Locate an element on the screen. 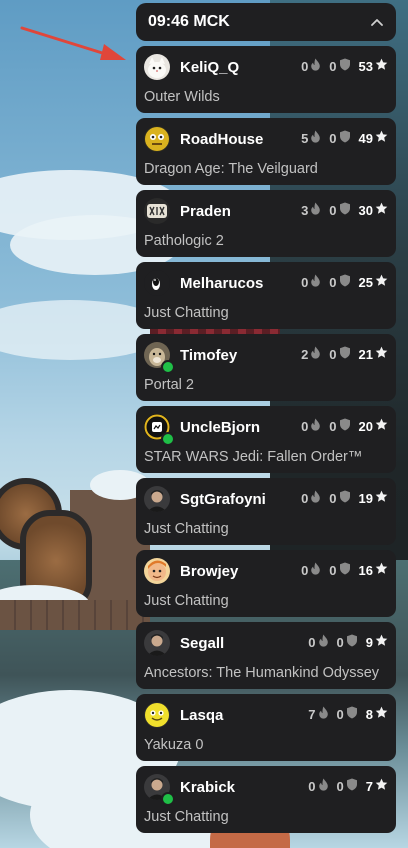  streamer-name: RoadHouse is located at coordinates (222, 139).